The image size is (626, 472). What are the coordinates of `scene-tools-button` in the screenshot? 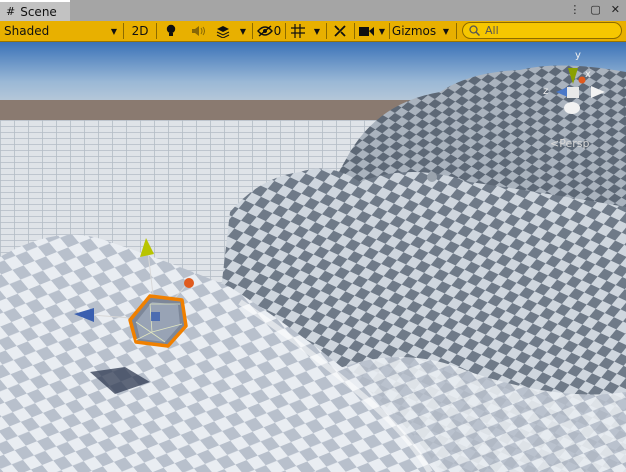 It's located at (340, 31).